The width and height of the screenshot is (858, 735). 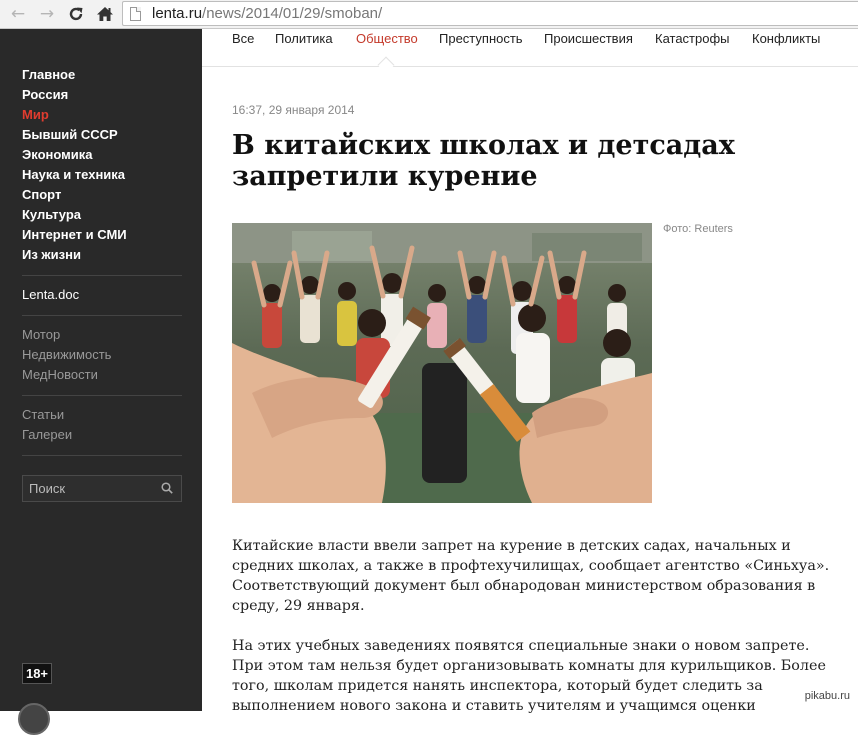 What do you see at coordinates (18, 14) in the screenshot?
I see `back-arrow-icon: ←` at bounding box center [18, 14].